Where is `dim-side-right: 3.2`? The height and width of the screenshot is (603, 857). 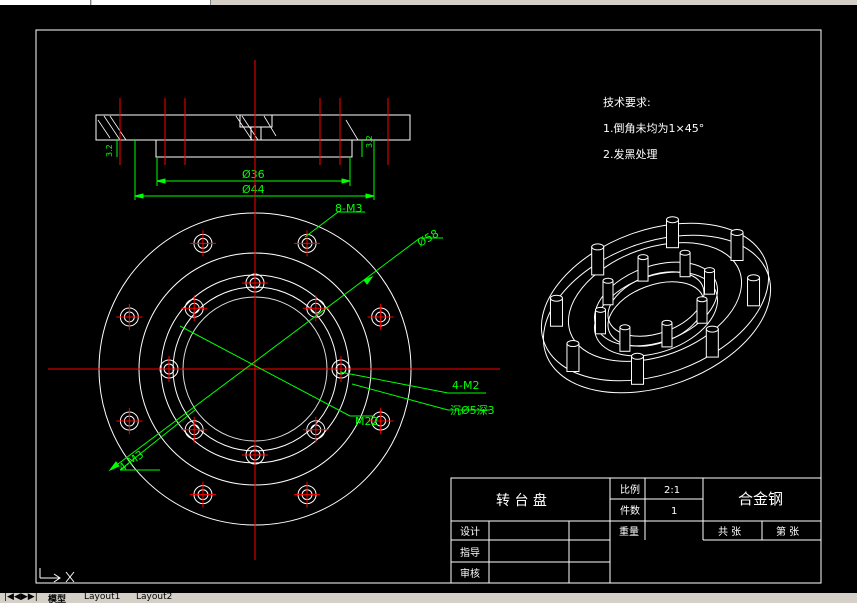 dim-side-right: 3.2 is located at coordinates (369, 141).